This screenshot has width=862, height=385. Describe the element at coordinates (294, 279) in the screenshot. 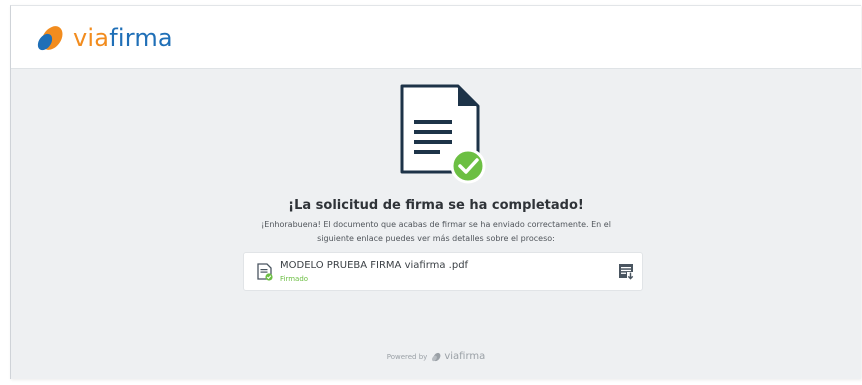

I see `document-status: Firmado` at that location.